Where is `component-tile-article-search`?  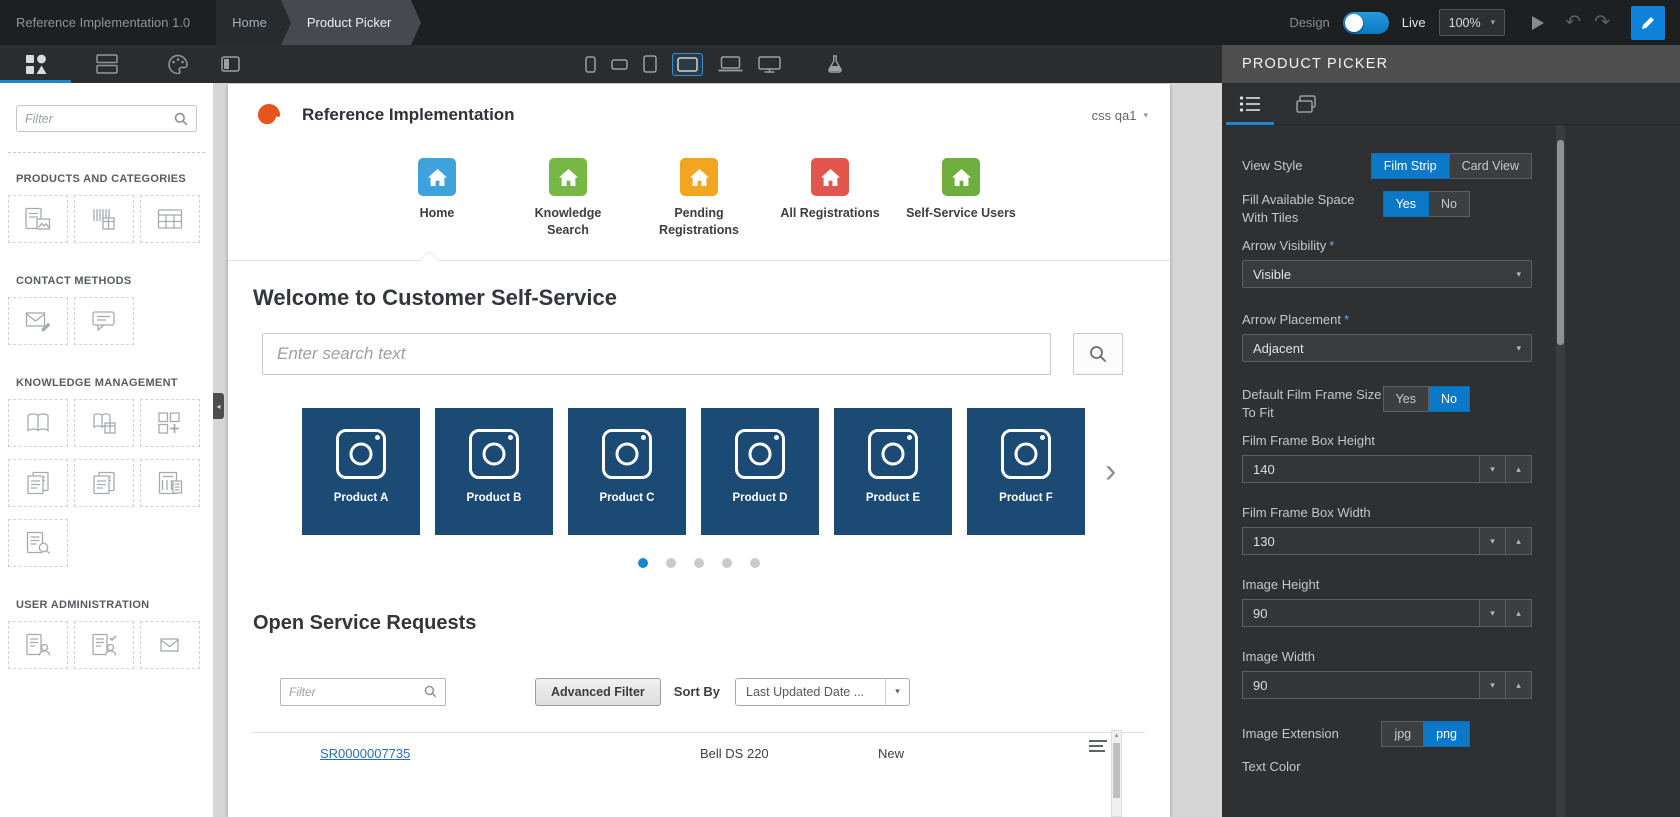
component-tile-article-search is located at coordinates (38, 543).